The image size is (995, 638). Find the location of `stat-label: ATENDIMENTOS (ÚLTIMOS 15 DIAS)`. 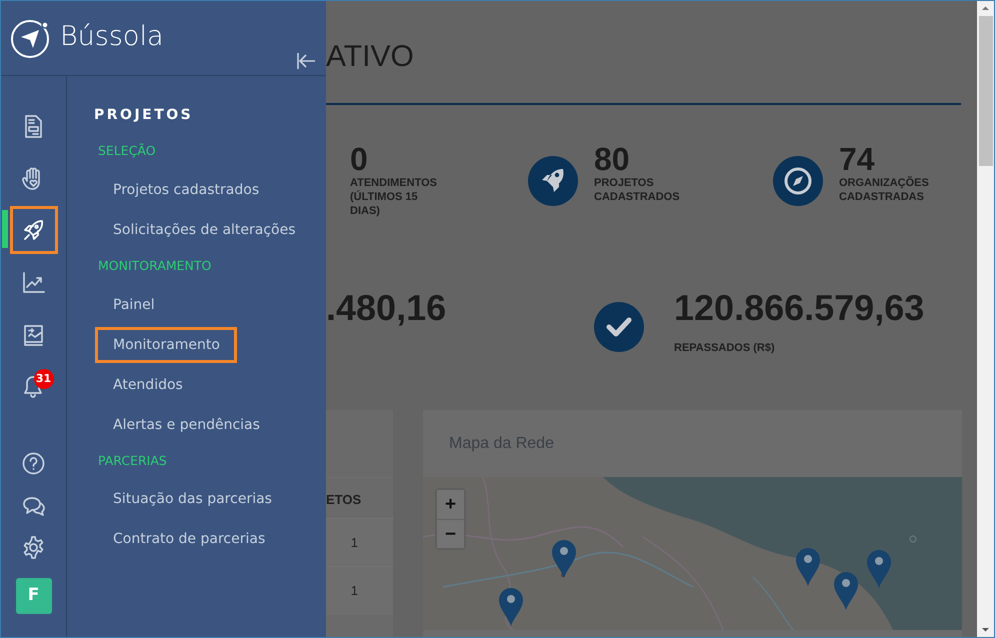

stat-label: ATENDIMENTOS (ÚLTIMOS 15 DIAS) is located at coordinates (394, 197).